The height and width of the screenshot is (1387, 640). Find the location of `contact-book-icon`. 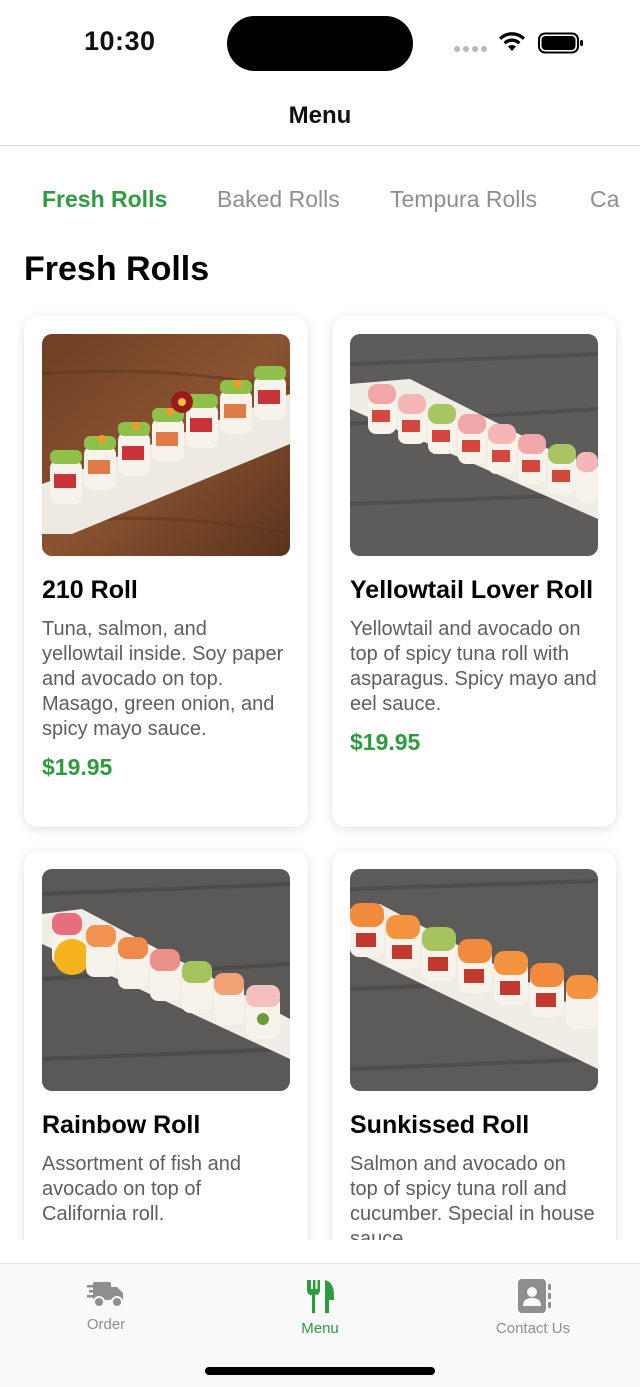

contact-book-icon is located at coordinates (534, 1296).